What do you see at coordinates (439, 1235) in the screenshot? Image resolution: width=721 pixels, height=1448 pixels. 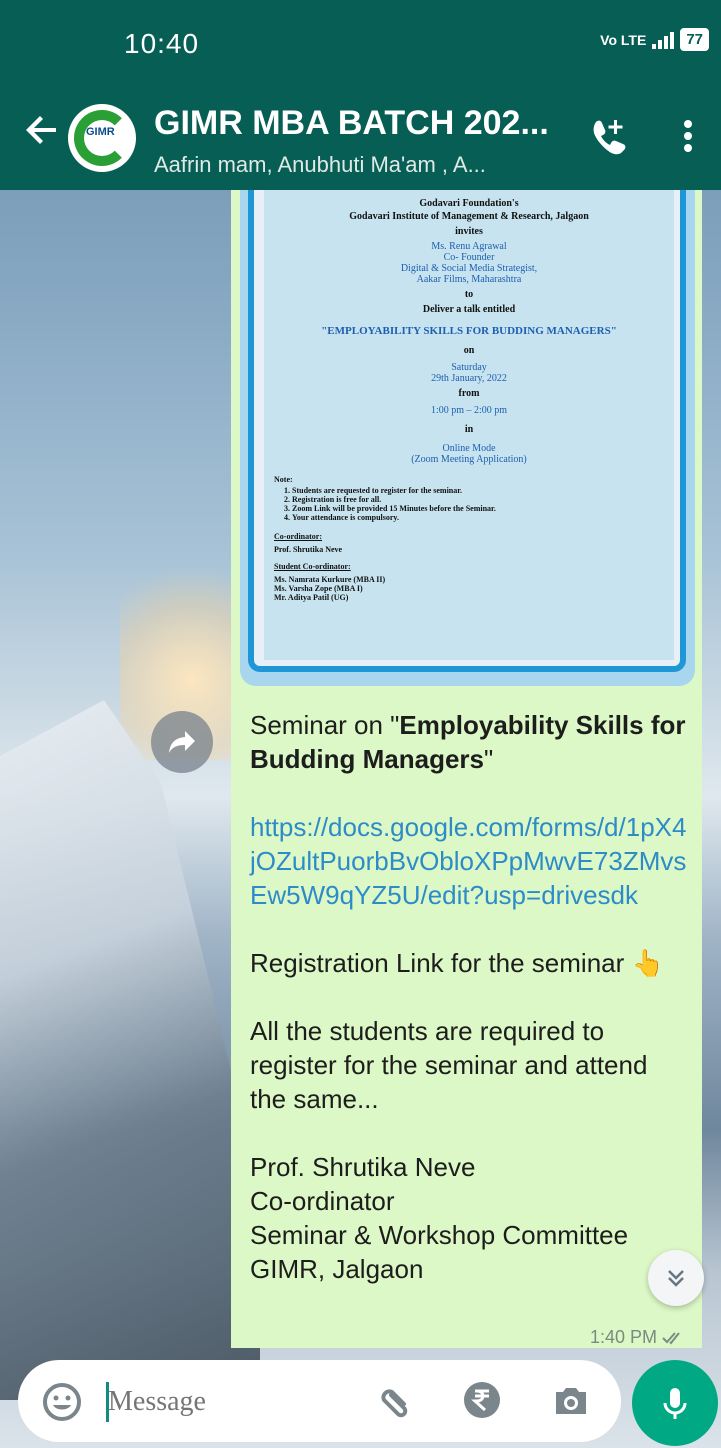 I see `signature-committee: Seminar & Workshop Committee` at bounding box center [439, 1235].